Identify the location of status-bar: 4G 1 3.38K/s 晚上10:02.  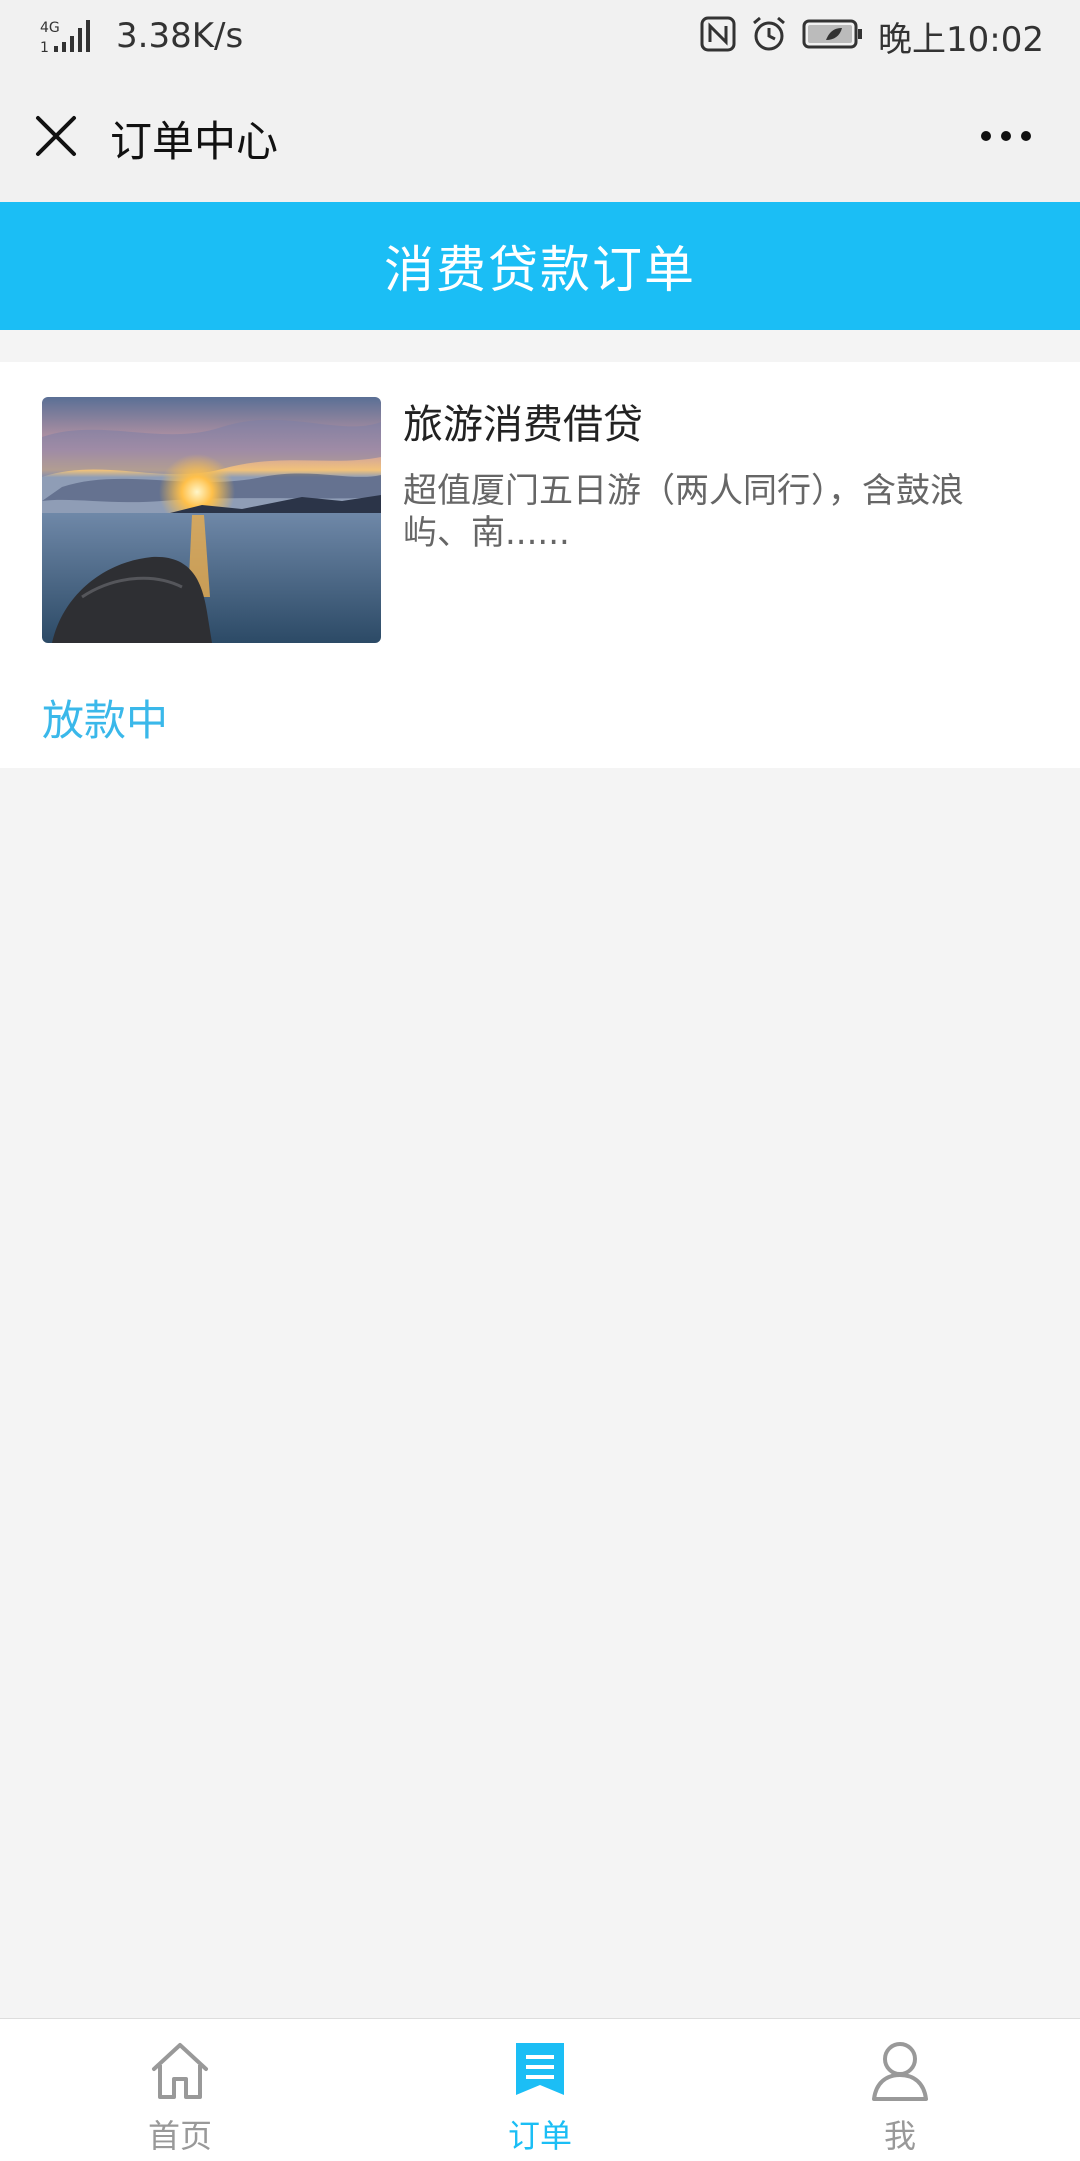
(540, 36).